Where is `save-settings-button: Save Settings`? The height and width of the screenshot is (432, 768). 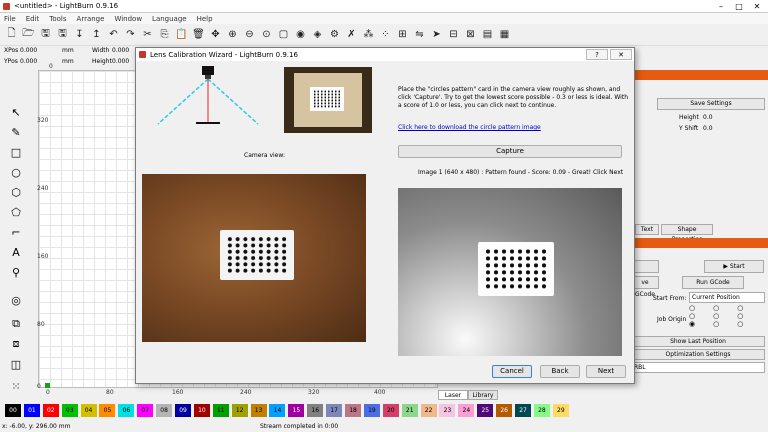 save-settings-button: Save Settings is located at coordinates (711, 104).